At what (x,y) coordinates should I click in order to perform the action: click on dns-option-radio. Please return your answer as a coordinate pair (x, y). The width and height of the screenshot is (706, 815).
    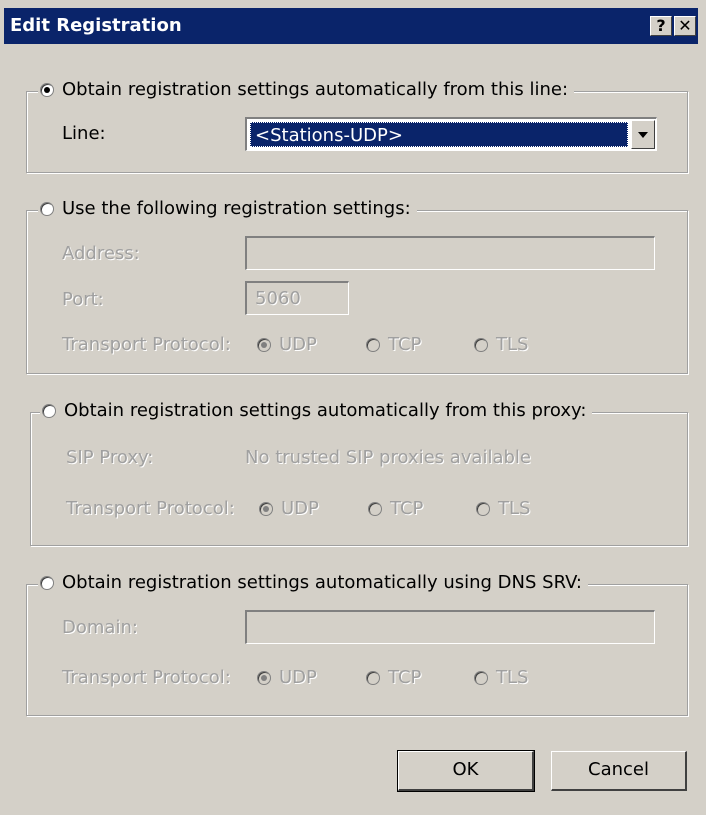
    Looking at the image, I should click on (47, 582).